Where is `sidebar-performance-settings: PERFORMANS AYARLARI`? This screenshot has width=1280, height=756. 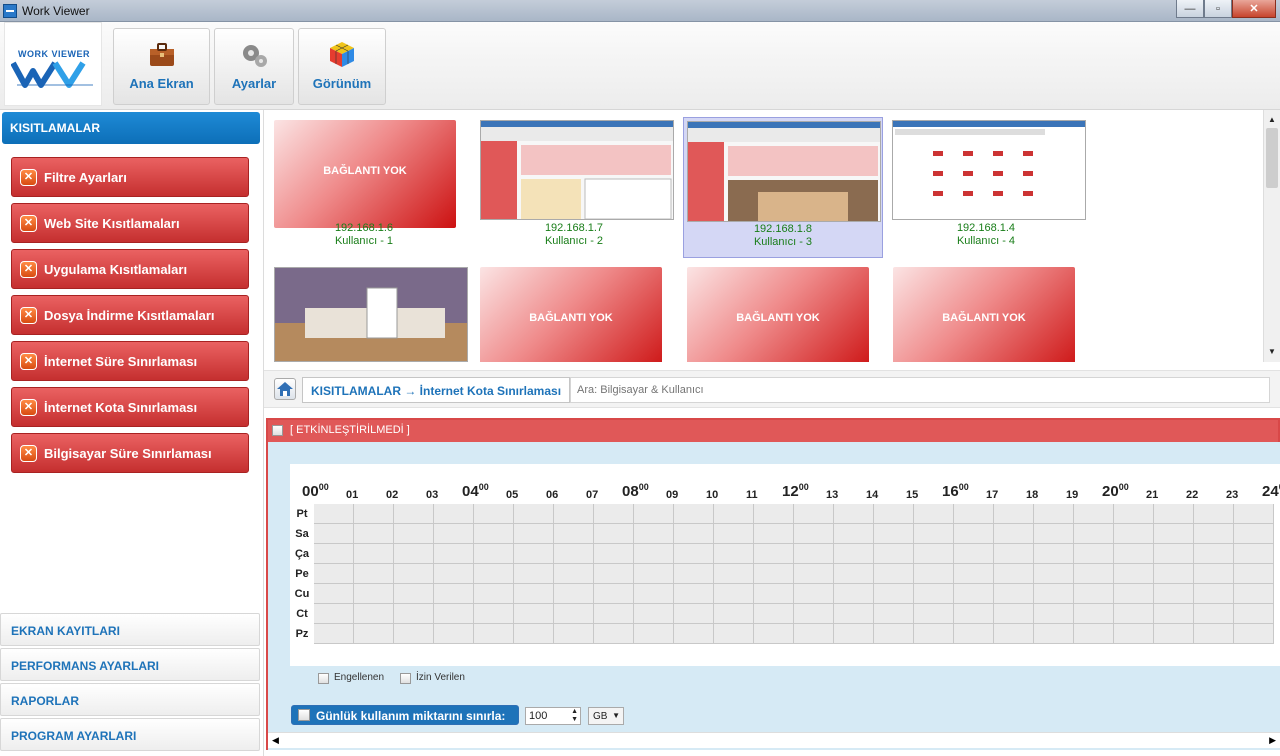
sidebar-performance-settings: PERFORMANS AYARLARI is located at coordinates (130, 664).